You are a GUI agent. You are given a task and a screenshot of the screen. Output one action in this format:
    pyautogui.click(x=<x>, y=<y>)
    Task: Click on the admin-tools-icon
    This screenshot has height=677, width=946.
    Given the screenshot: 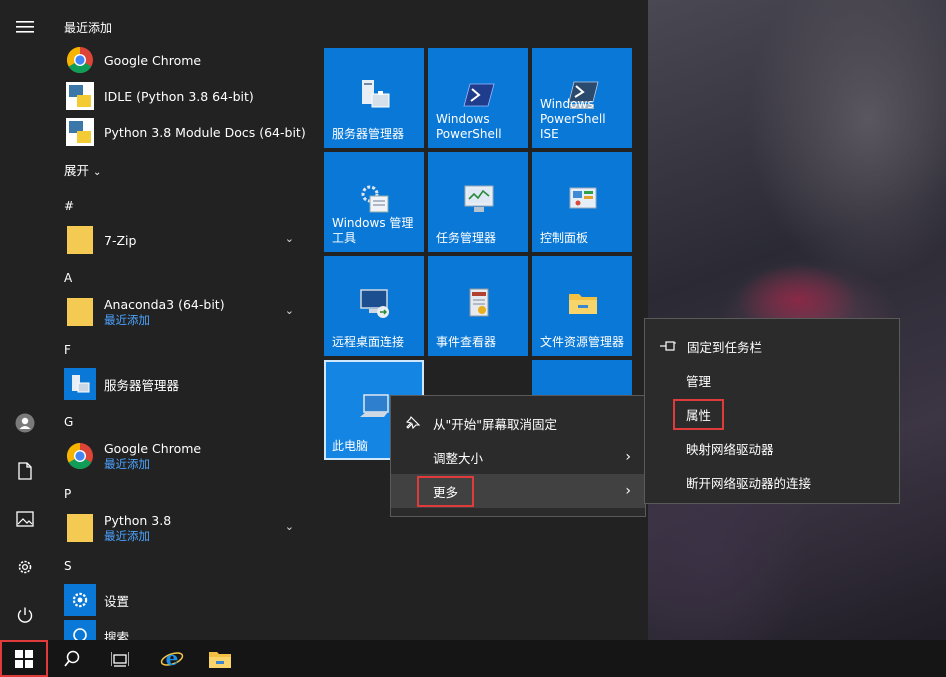 What is the action you would take?
    pyautogui.click(x=375, y=199)
    